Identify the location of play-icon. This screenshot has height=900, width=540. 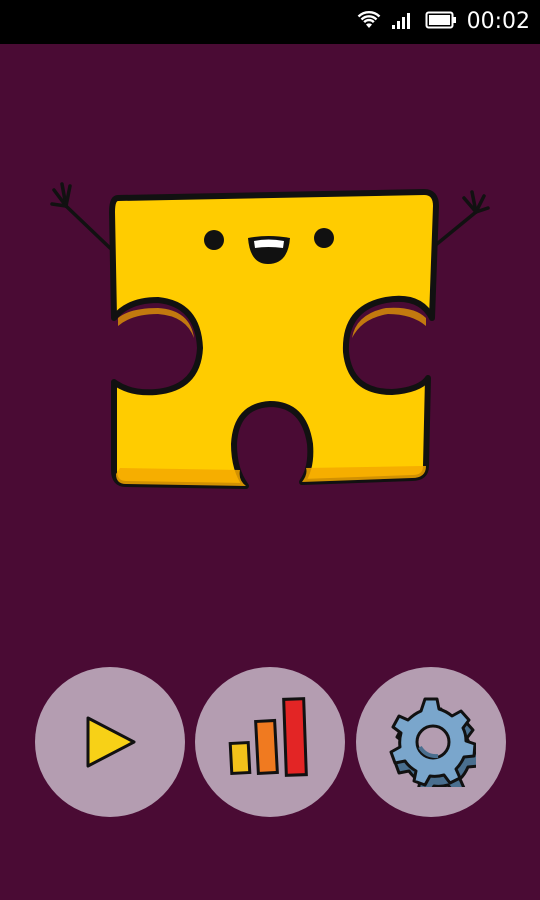
(110, 742).